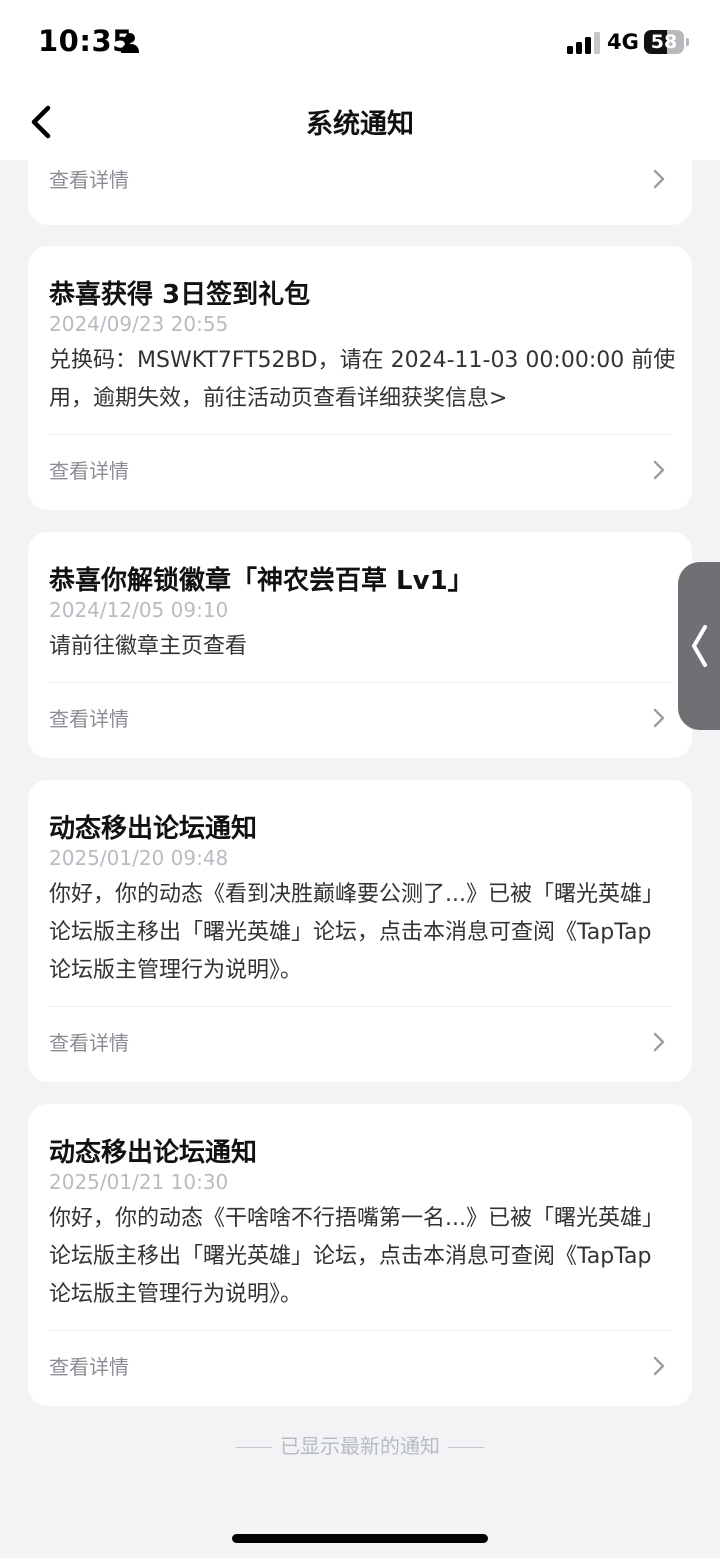 The height and width of the screenshot is (1558, 720). Describe the element at coordinates (180, 295) in the screenshot. I see `notification-title: 恭喜获得 3日签到礼包` at that location.